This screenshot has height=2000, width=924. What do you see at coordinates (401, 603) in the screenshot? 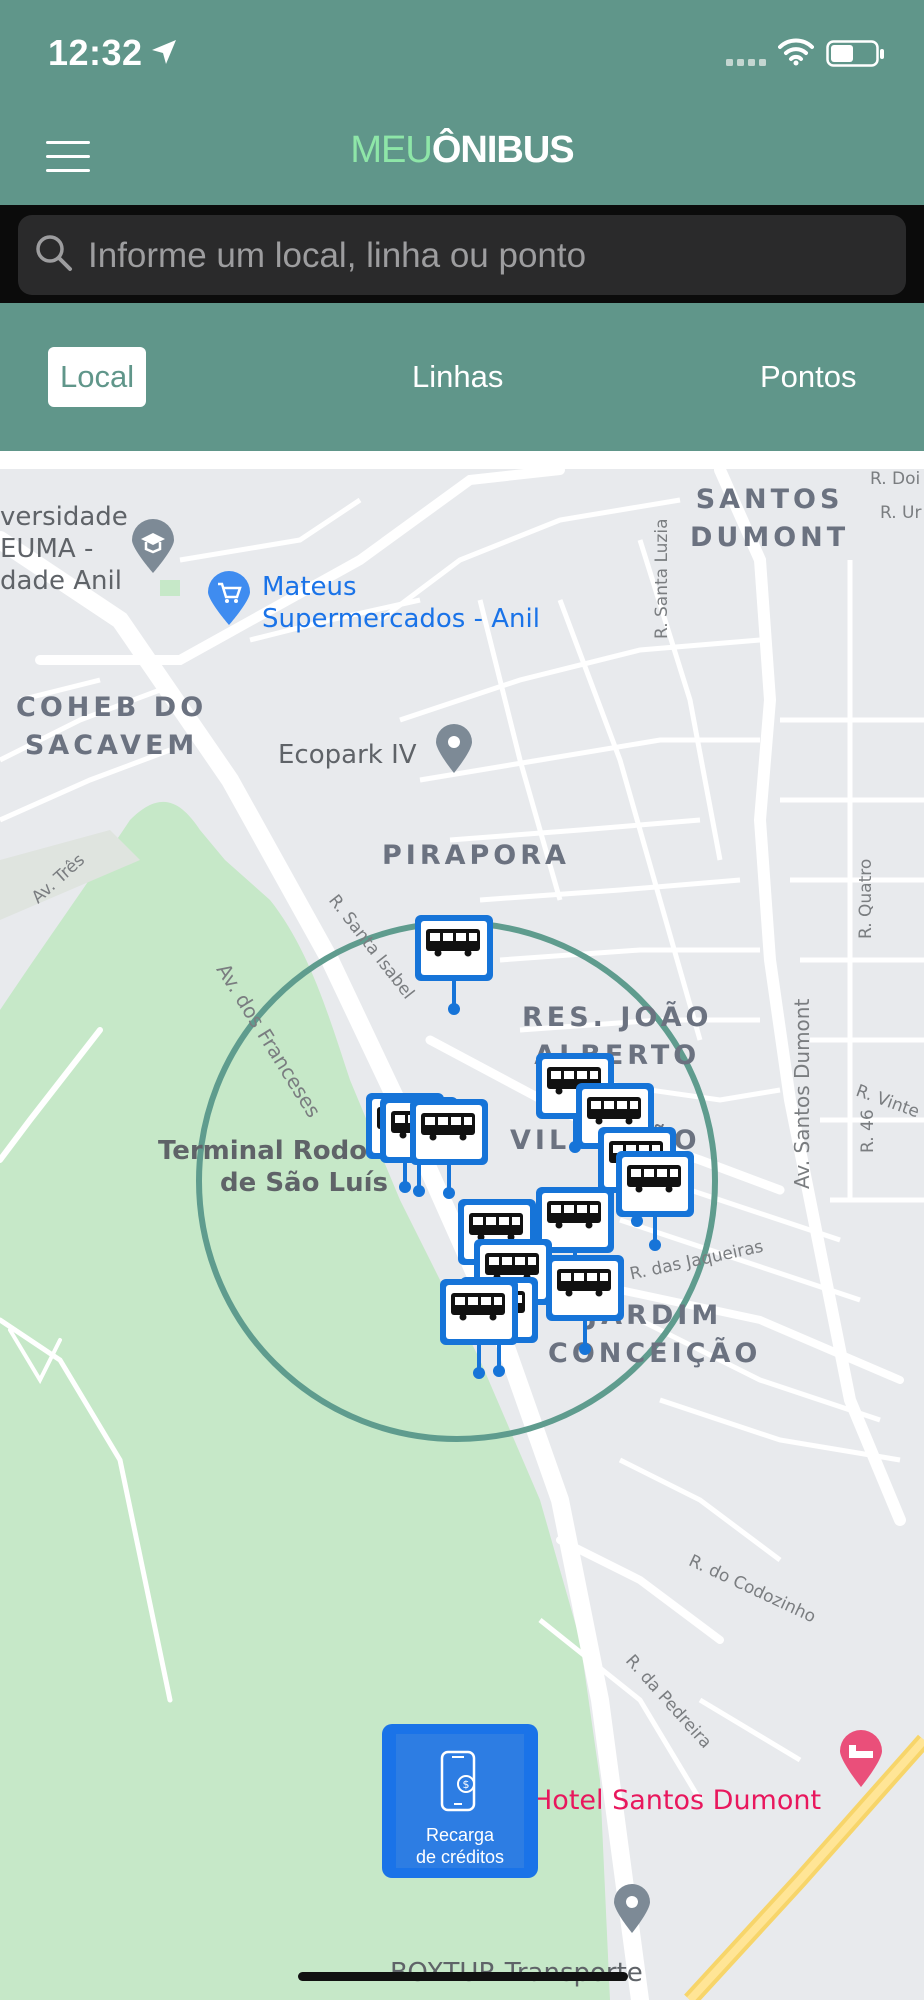
I see `poi-label: Mateus Supermercados - Anil` at bounding box center [401, 603].